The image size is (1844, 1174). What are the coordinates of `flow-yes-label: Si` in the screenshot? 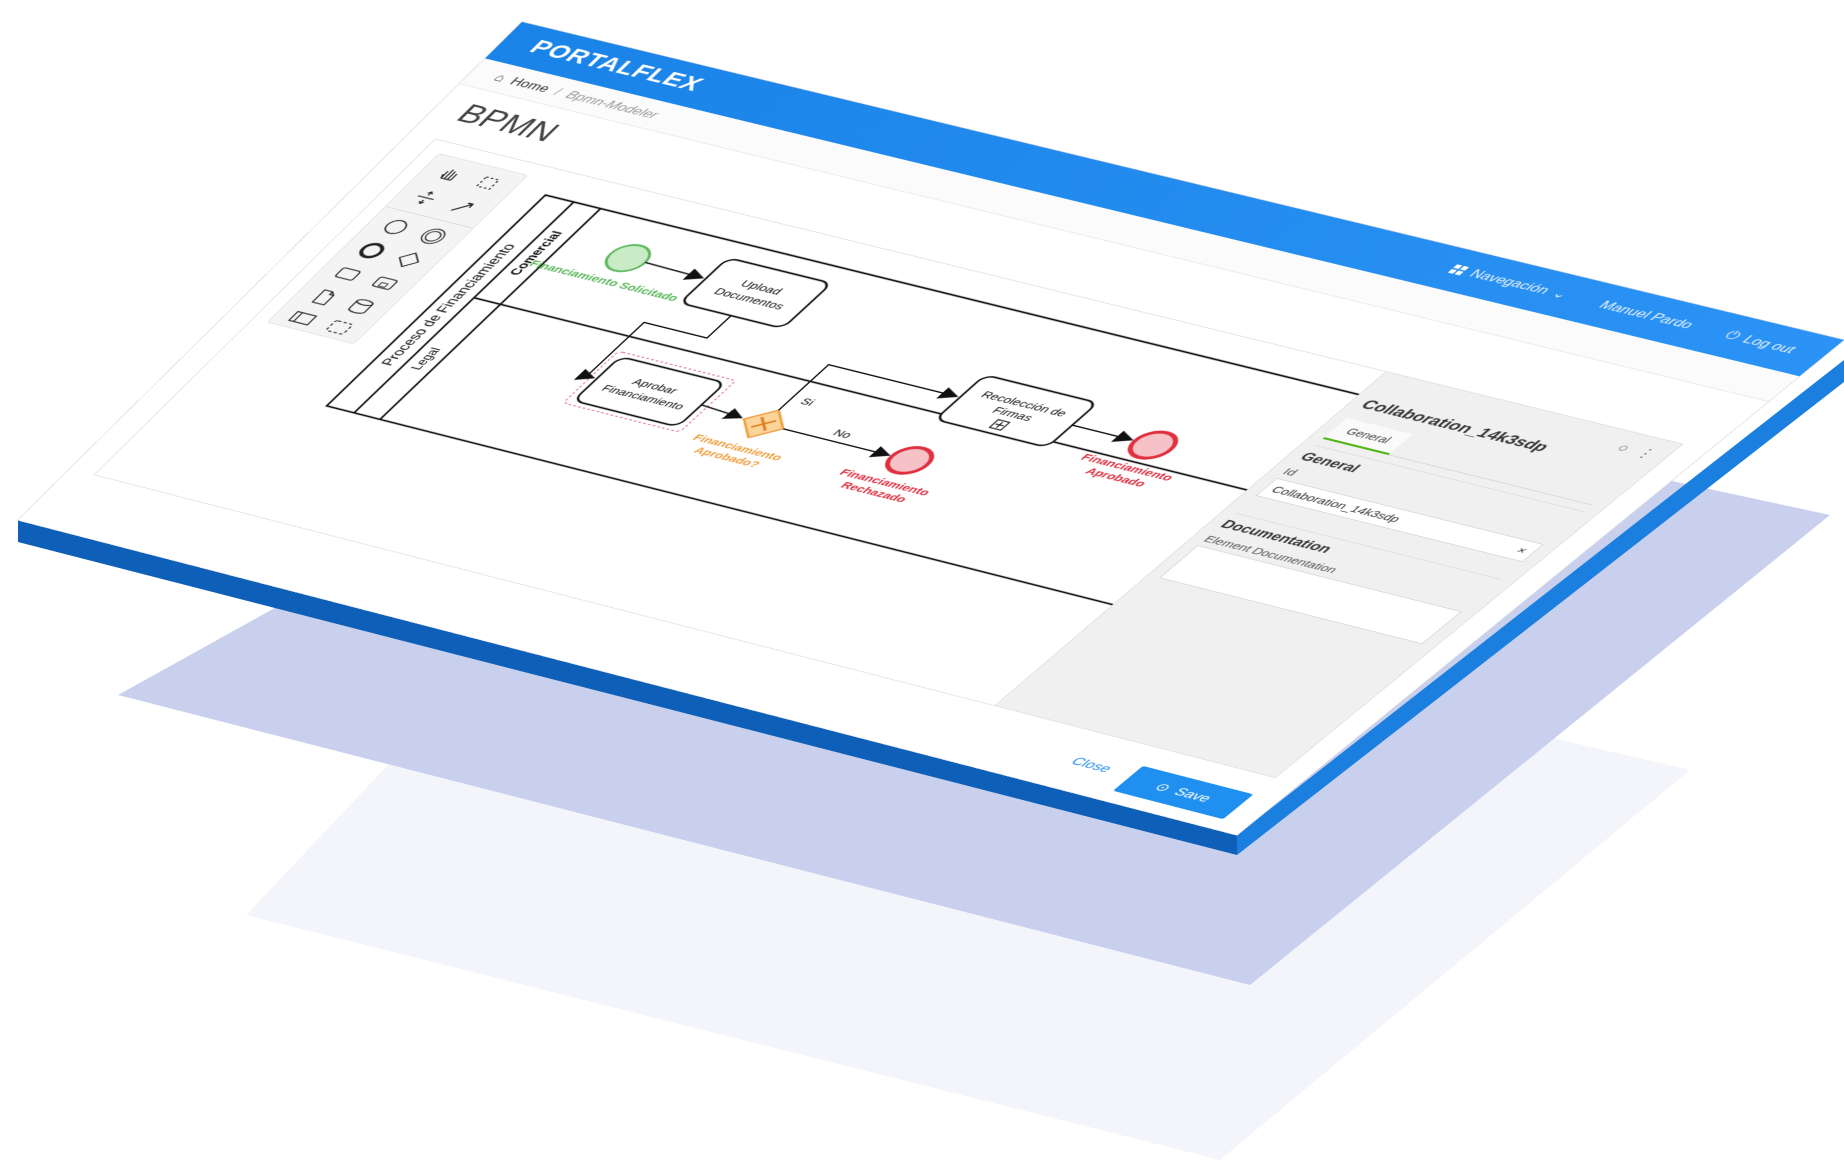 It's located at (807, 402).